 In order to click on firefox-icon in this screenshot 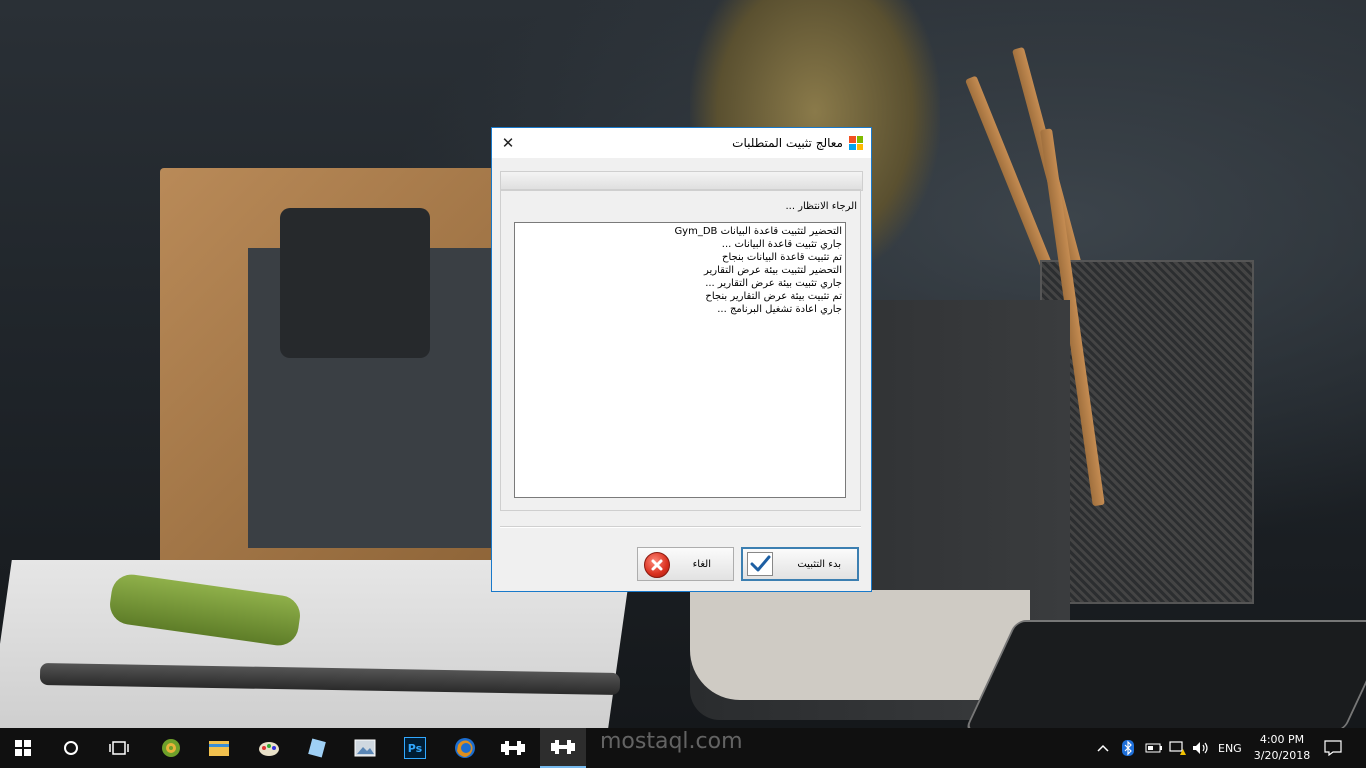, I will do `click(465, 748)`.